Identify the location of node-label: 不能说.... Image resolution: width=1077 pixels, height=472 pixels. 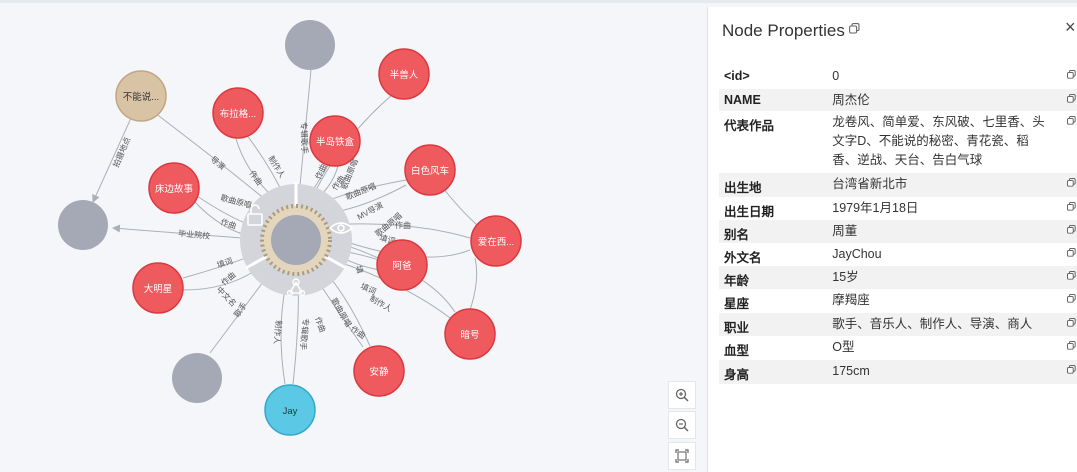
(141, 97).